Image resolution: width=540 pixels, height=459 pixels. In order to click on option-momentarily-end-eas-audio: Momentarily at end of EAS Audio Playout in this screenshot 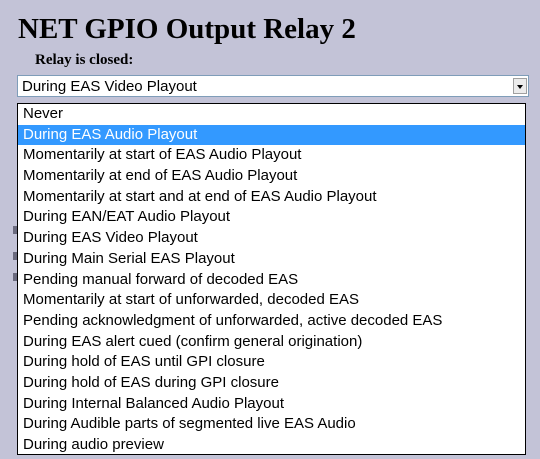, I will do `click(271, 176)`.